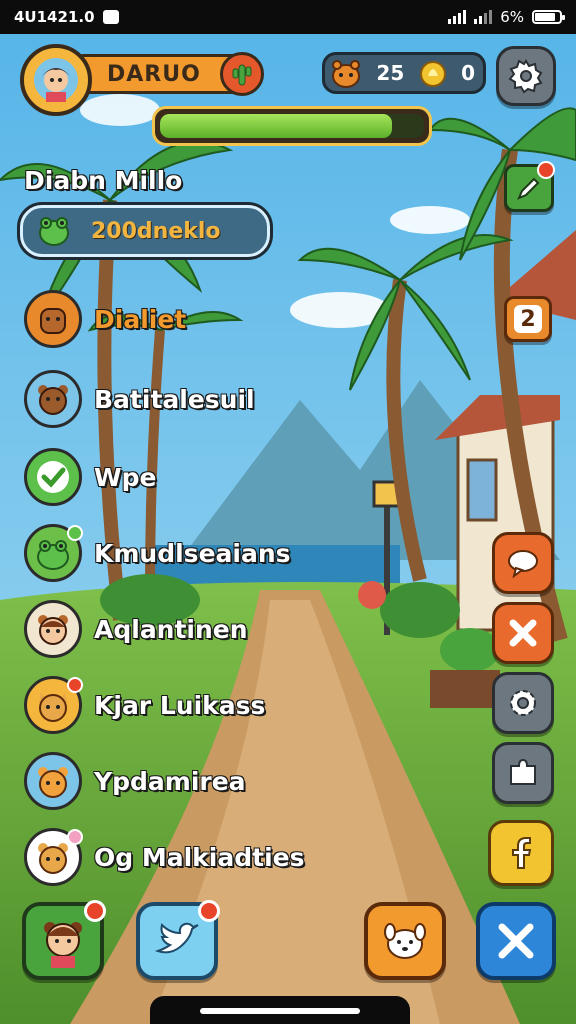 The width and height of the screenshot is (576, 1024). Describe the element at coordinates (156, 231) in the screenshot. I see `score-label: 200dneklo` at that location.